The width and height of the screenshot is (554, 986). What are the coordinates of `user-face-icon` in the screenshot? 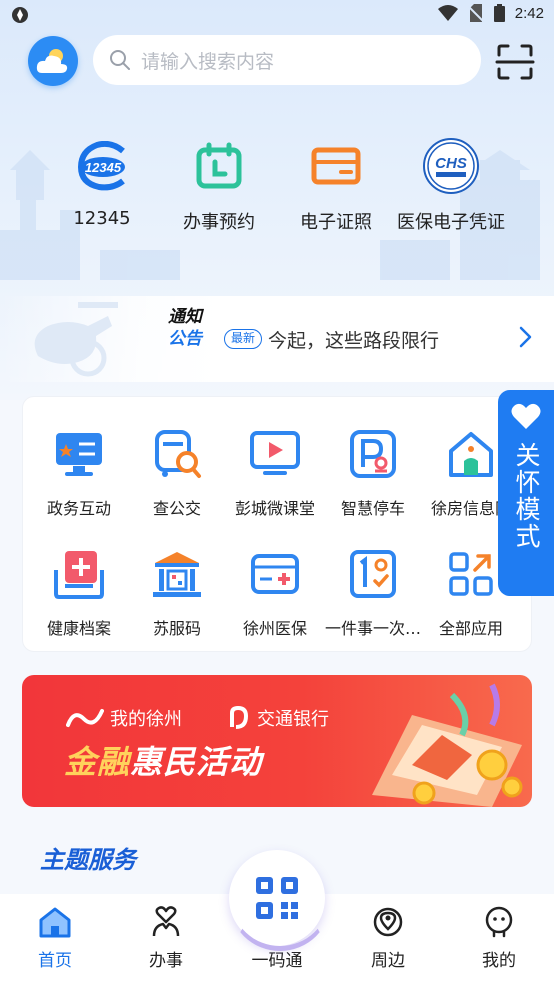 It's located at (499, 922).